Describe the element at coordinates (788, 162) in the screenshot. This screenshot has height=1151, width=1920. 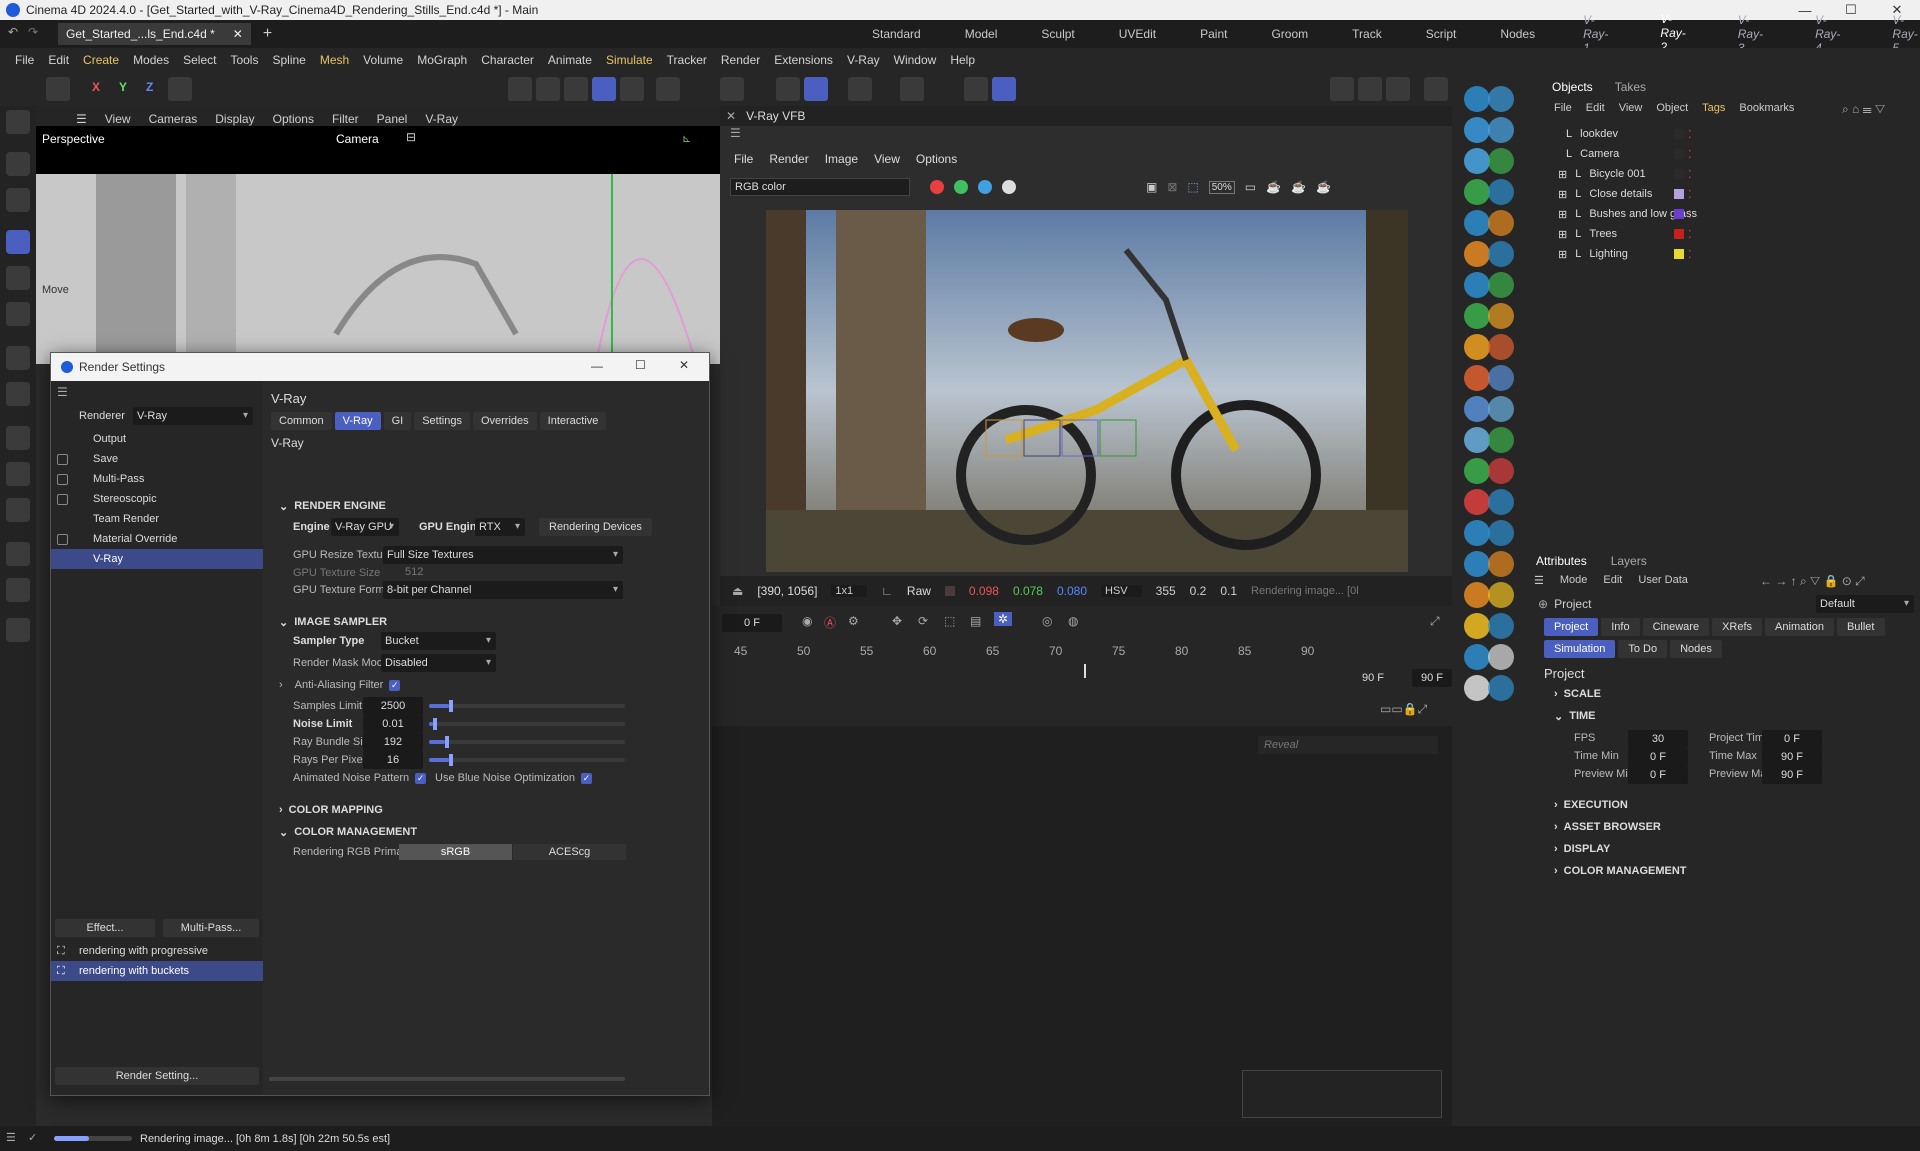
I see `vfb-menu-render: Render` at that location.